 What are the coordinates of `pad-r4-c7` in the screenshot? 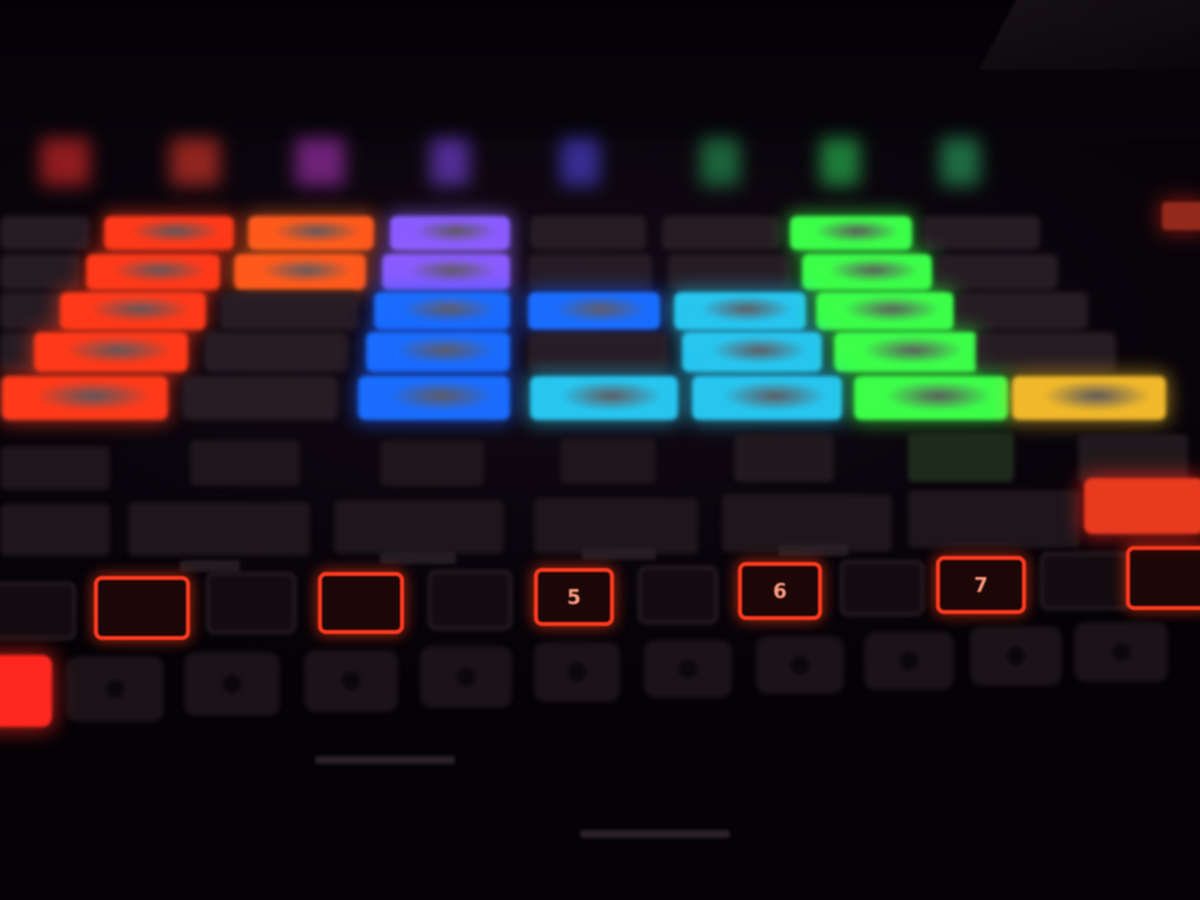 It's located at (906, 352).